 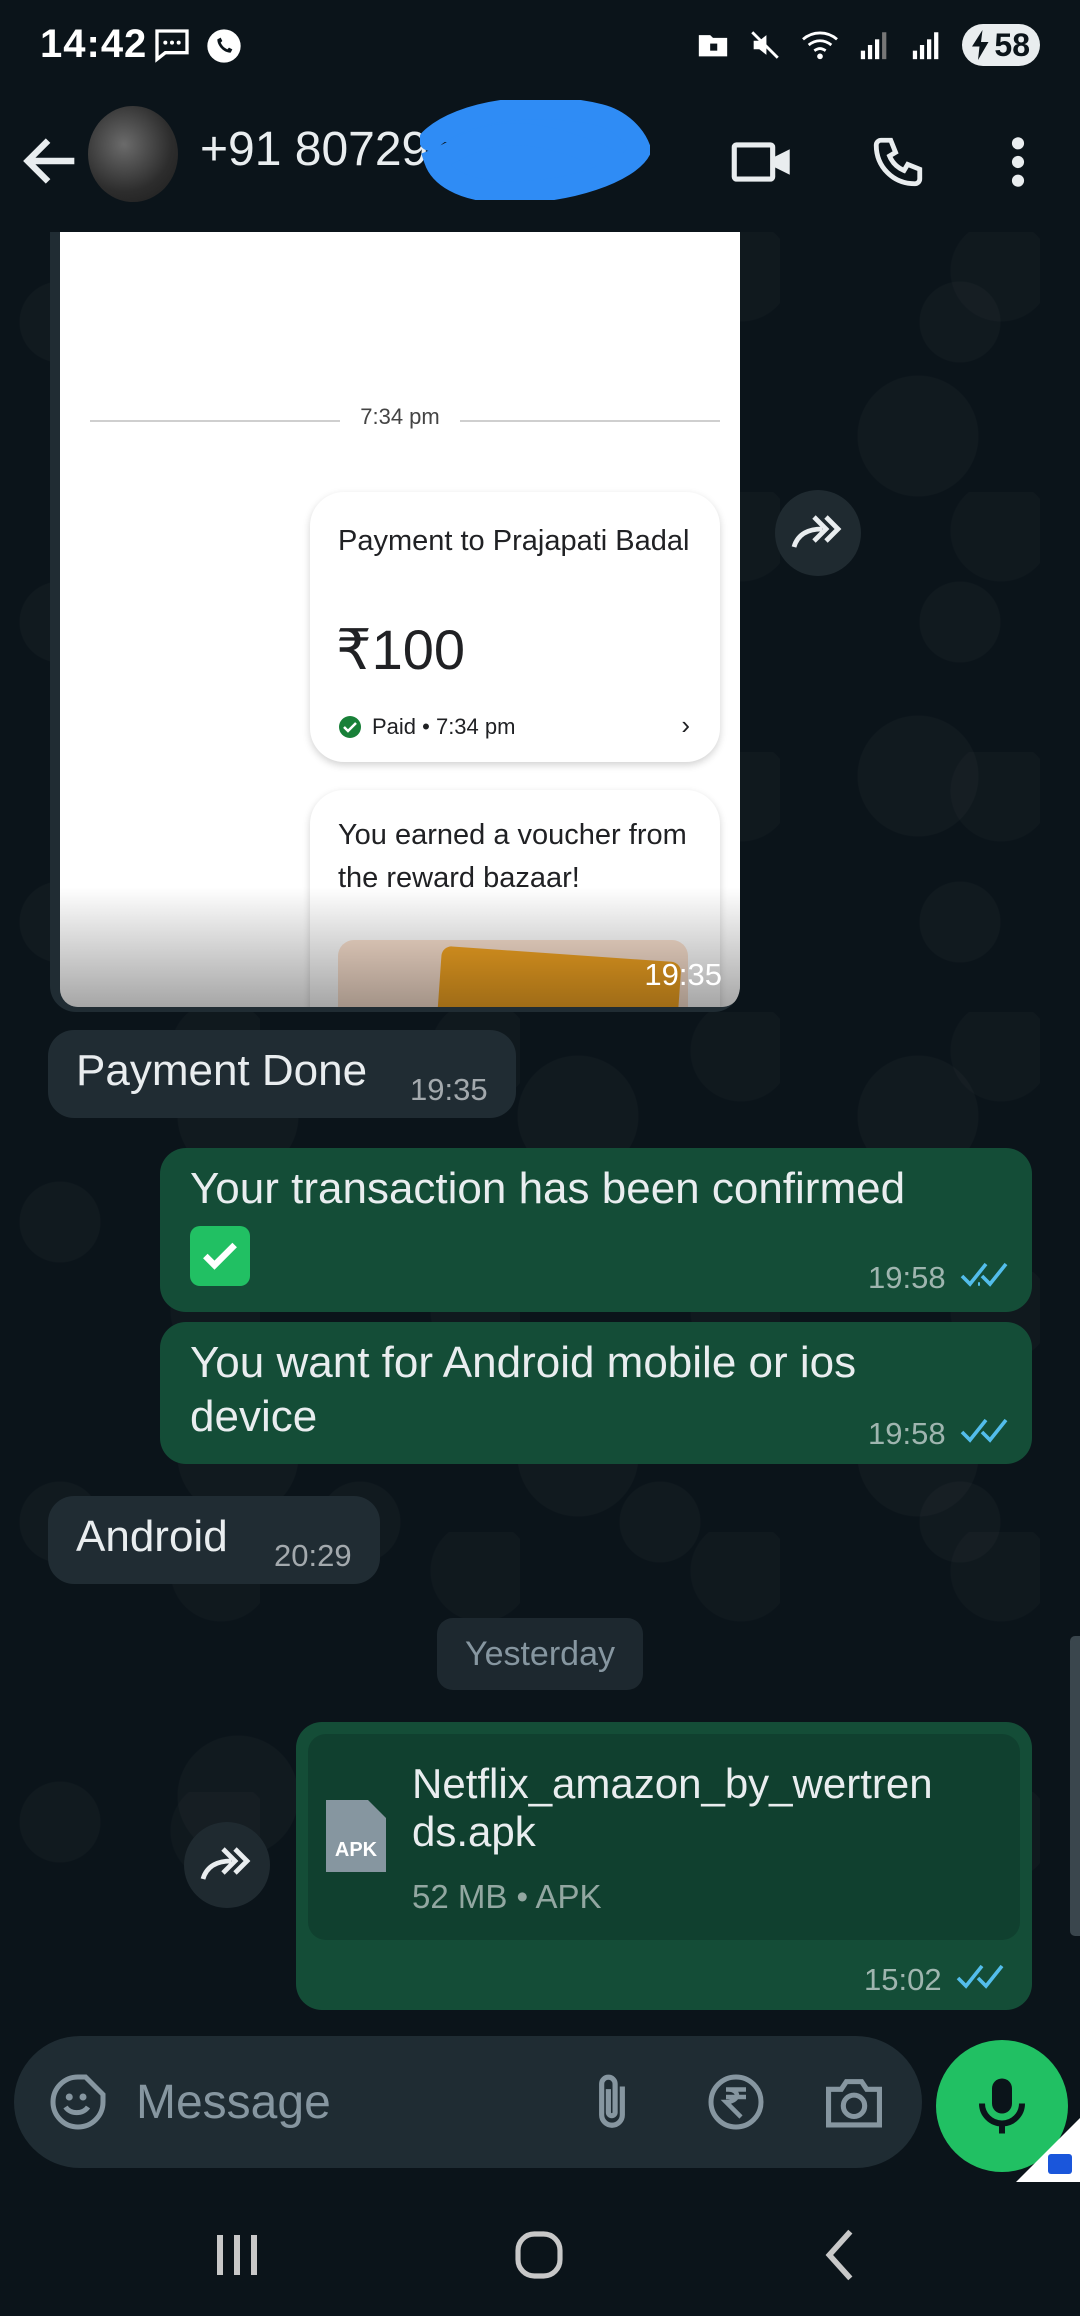 I want to click on charging-bolt-icon, so click(x=980, y=45).